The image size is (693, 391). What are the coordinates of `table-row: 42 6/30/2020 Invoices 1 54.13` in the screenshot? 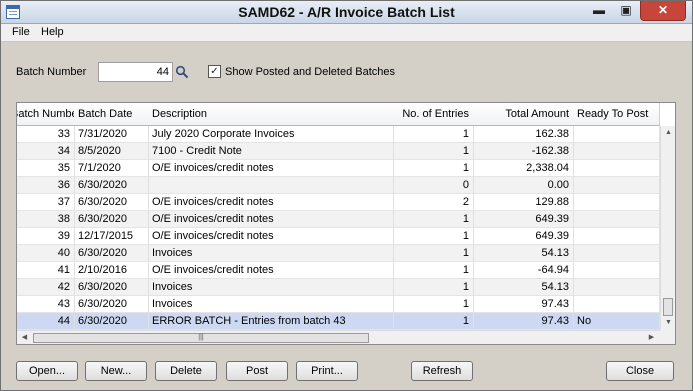 It's located at (338, 287).